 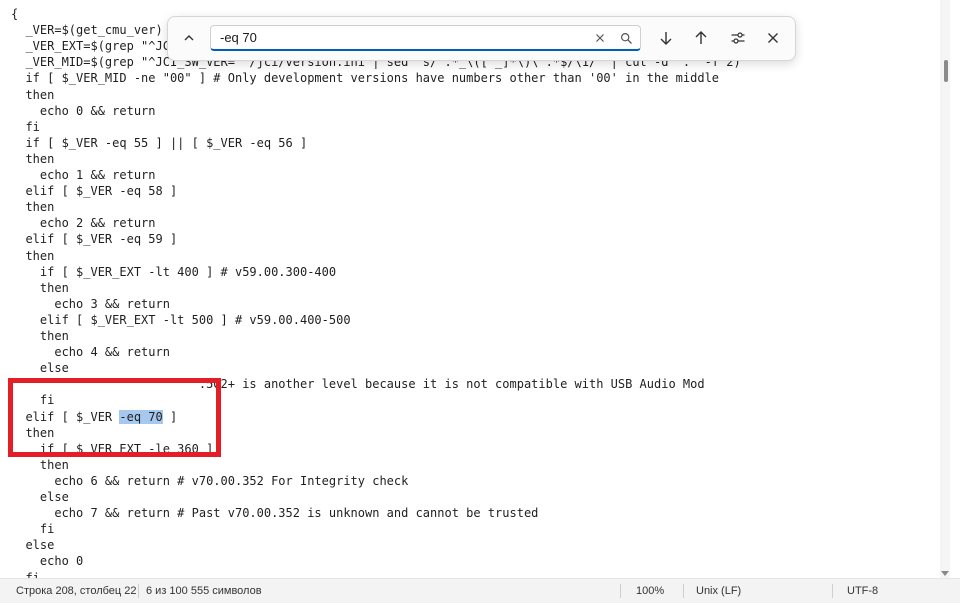 What do you see at coordinates (650, 591) in the screenshot?
I see `zoom-level: 100%` at bounding box center [650, 591].